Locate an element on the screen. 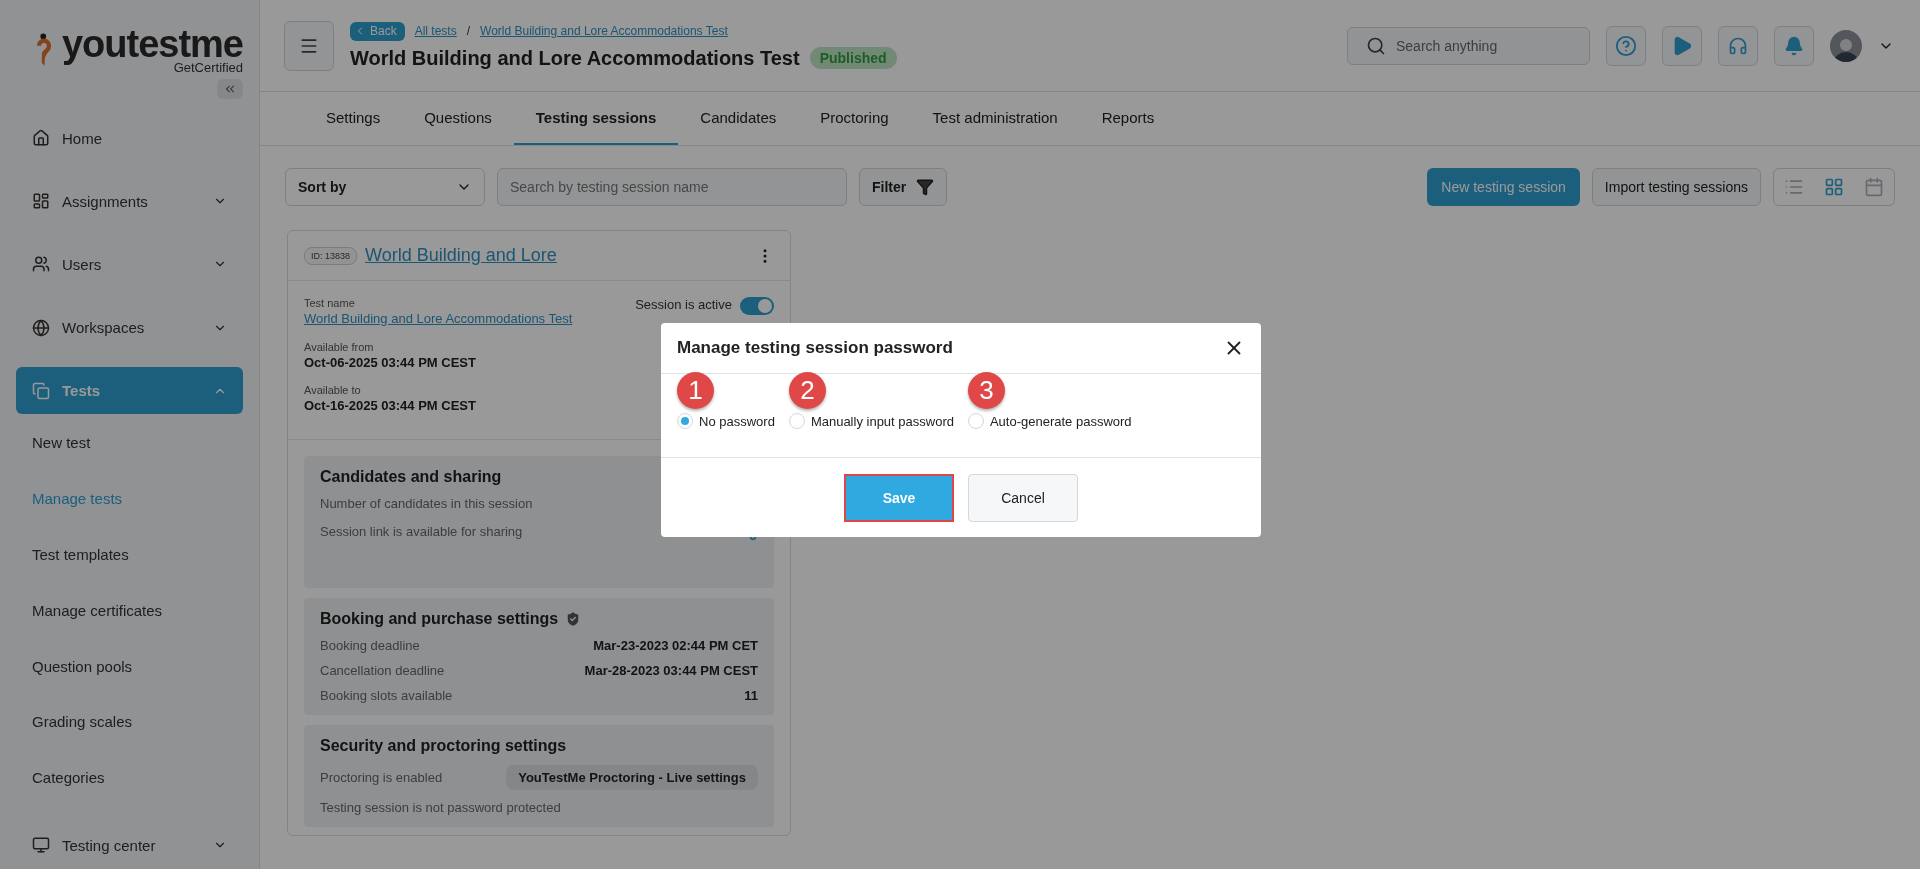 The height and width of the screenshot is (869, 1920). home-icon is located at coordinates (41, 138).